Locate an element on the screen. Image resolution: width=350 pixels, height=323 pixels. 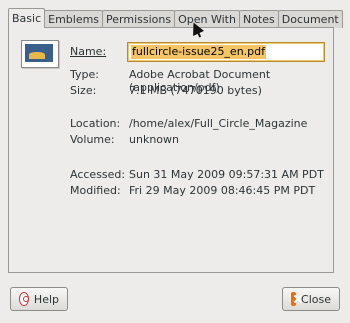
help-icon is located at coordinates (24, 299).